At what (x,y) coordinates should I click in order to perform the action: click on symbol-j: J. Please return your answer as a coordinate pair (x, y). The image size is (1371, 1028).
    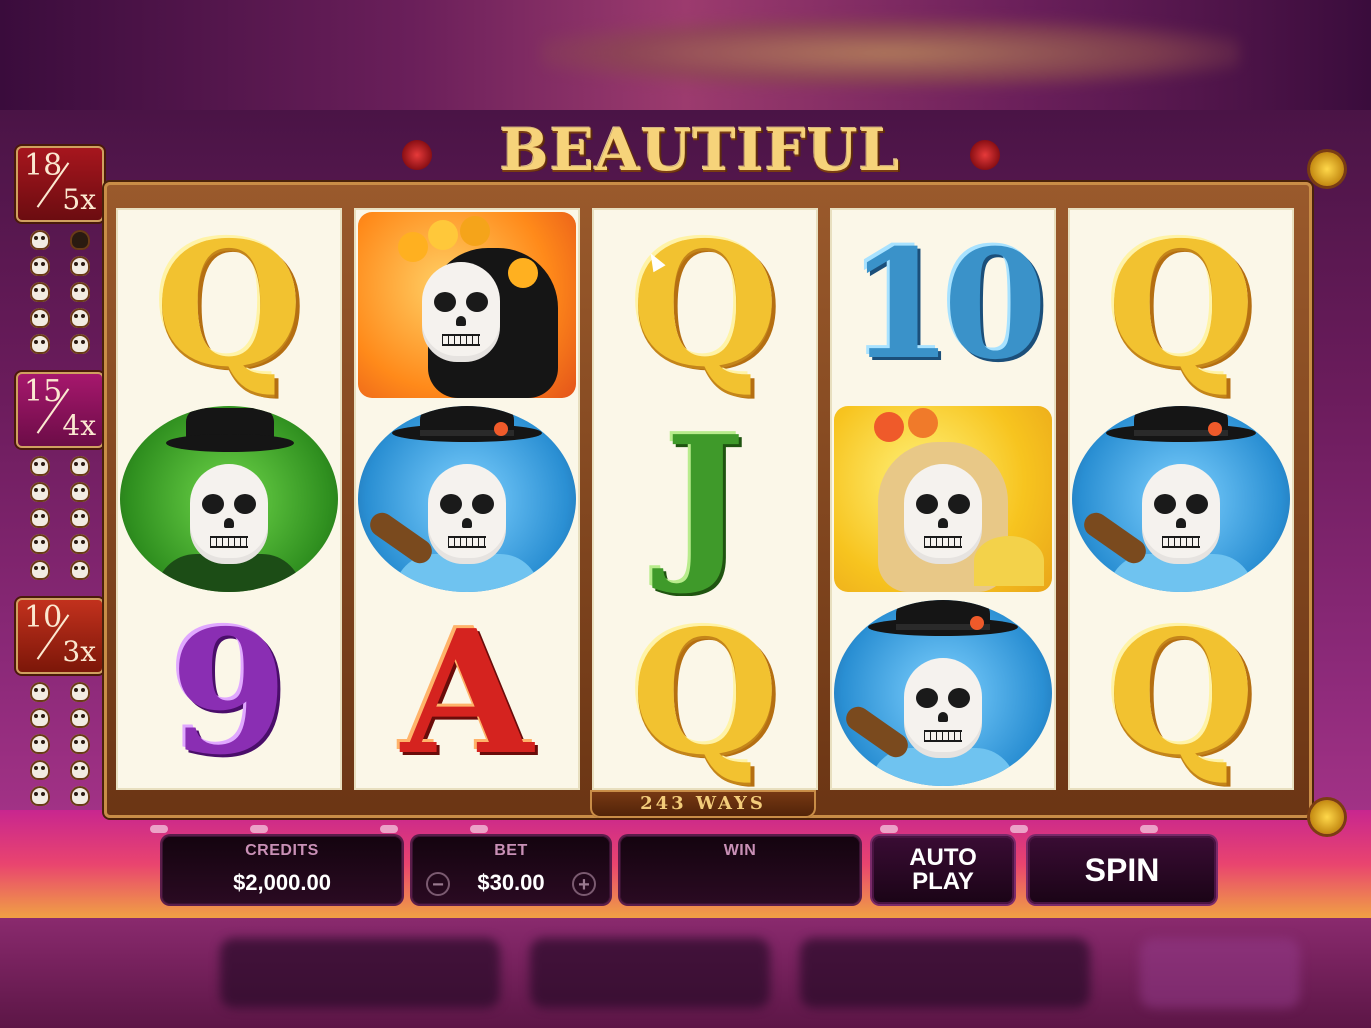
    Looking at the image, I should click on (705, 499).